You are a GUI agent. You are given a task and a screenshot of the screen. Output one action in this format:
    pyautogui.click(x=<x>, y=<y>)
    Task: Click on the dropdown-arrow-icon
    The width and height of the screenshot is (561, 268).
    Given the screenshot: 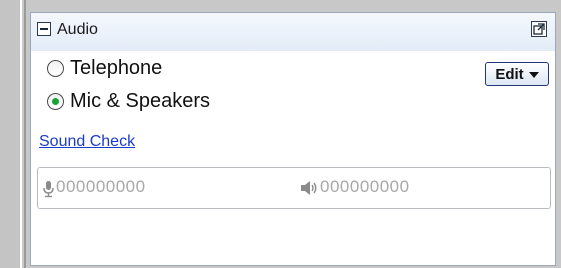 What is the action you would take?
    pyautogui.click(x=533, y=75)
    